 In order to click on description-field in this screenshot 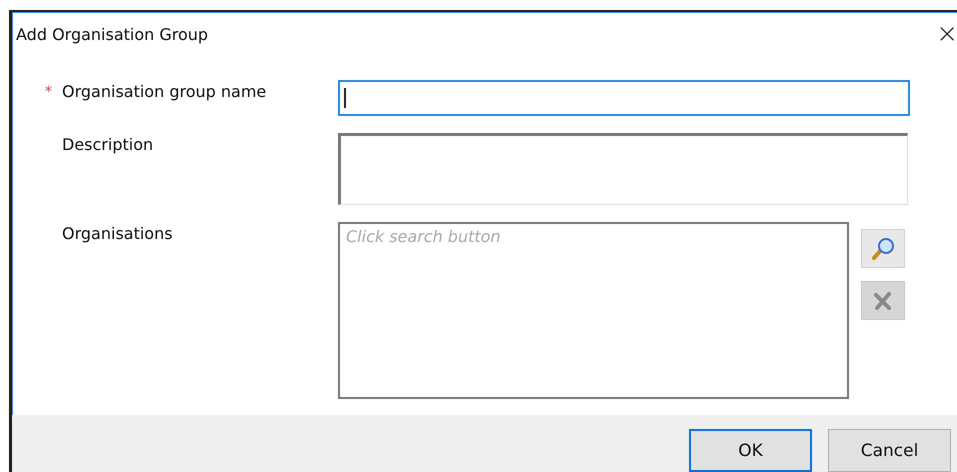, I will do `click(623, 169)`.